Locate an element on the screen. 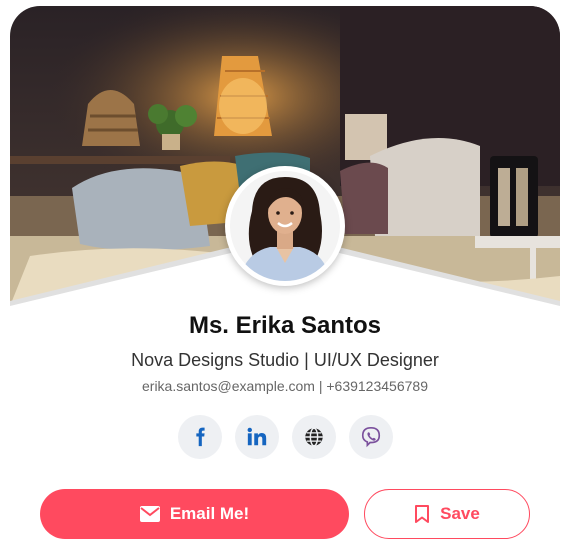  facebook-icon is located at coordinates (200, 437).